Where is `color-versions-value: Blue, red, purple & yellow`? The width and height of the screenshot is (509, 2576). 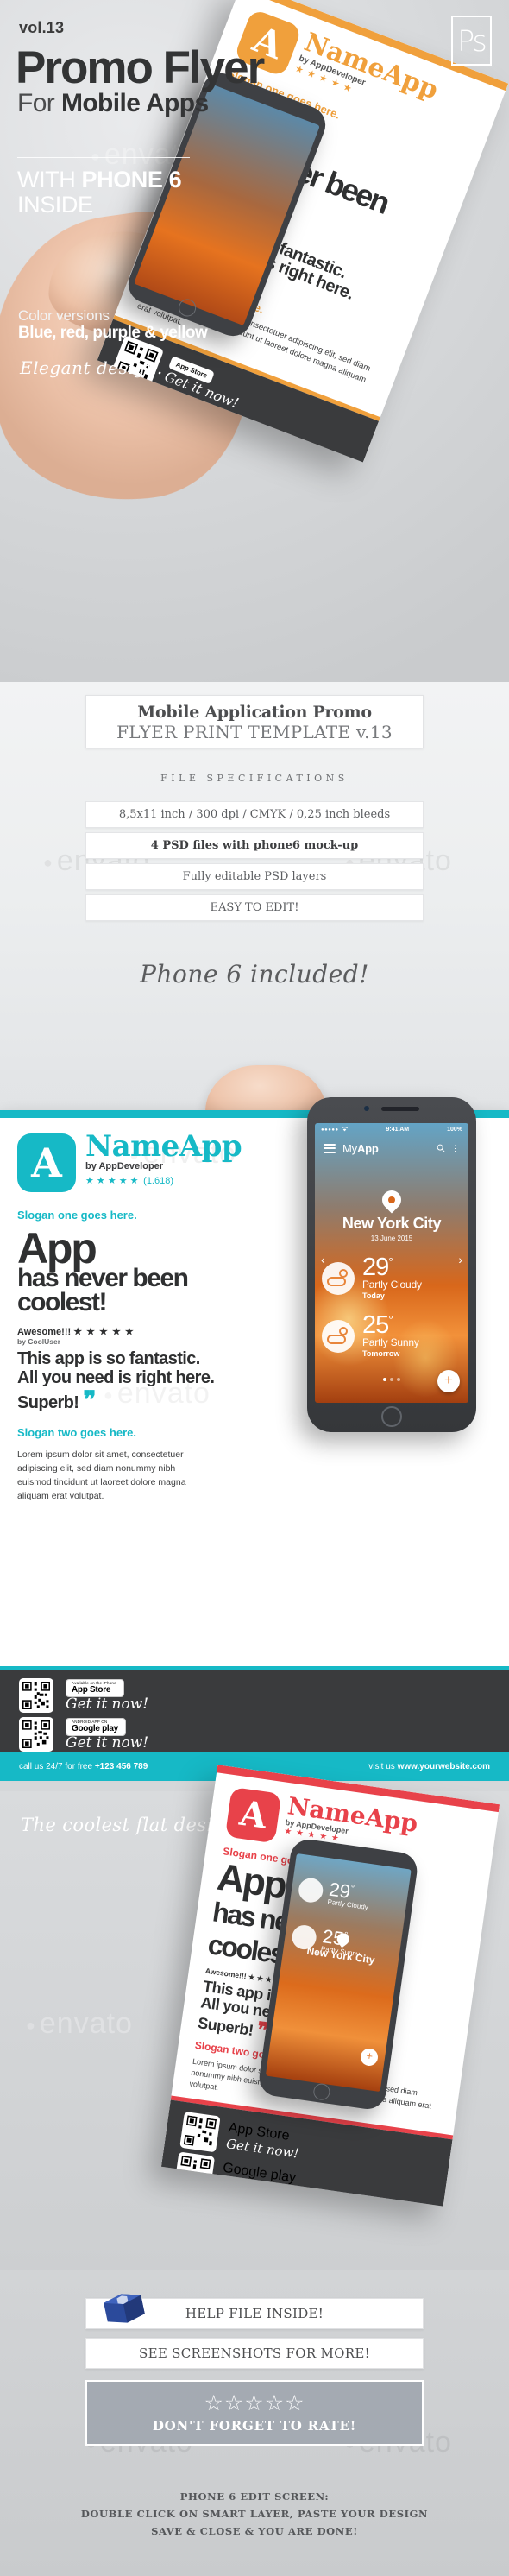 color-versions-value: Blue, red, purple & yellow is located at coordinates (113, 333).